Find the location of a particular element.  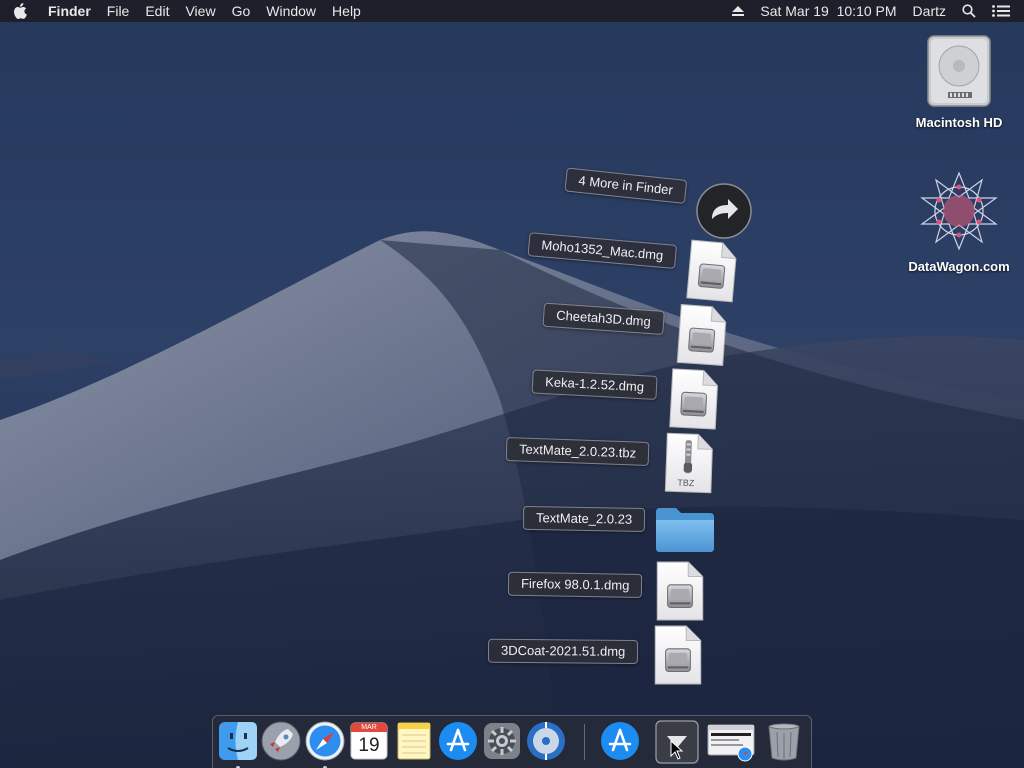

dock-item-launchpad is located at coordinates (281, 741).